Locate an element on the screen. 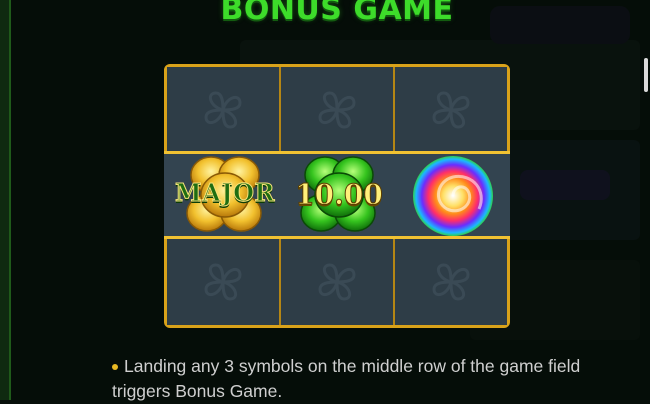  value-symbol: 10.00 is located at coordinates (339, 196).